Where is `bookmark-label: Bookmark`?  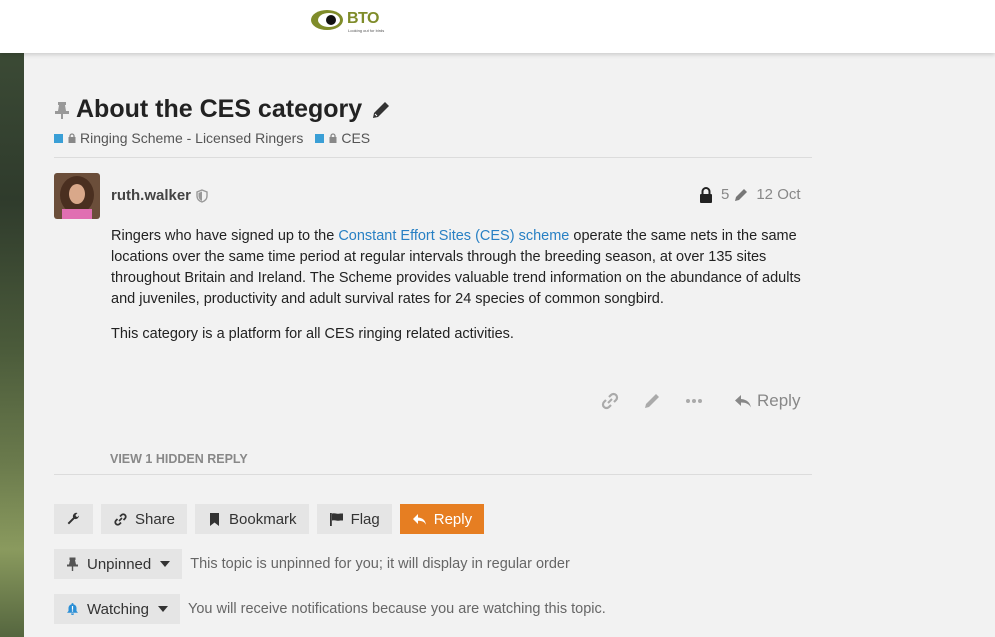
bookmark-label: Bookmark is located at coordinates (263, 519).